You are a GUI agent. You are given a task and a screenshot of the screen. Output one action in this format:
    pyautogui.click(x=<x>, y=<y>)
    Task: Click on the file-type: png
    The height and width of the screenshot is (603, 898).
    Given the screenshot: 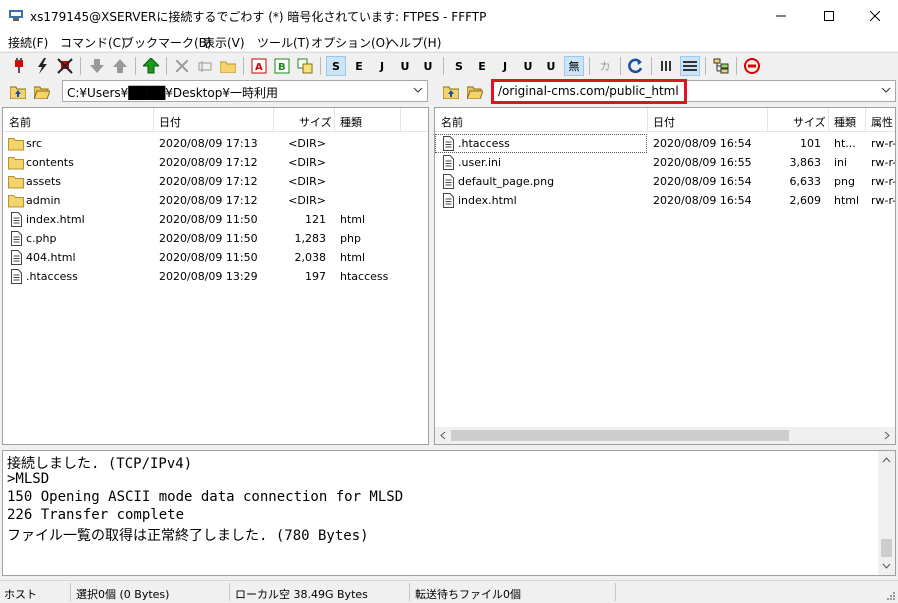 What is the action you would take?
    pyautogui.click(x=844, y=181)
    